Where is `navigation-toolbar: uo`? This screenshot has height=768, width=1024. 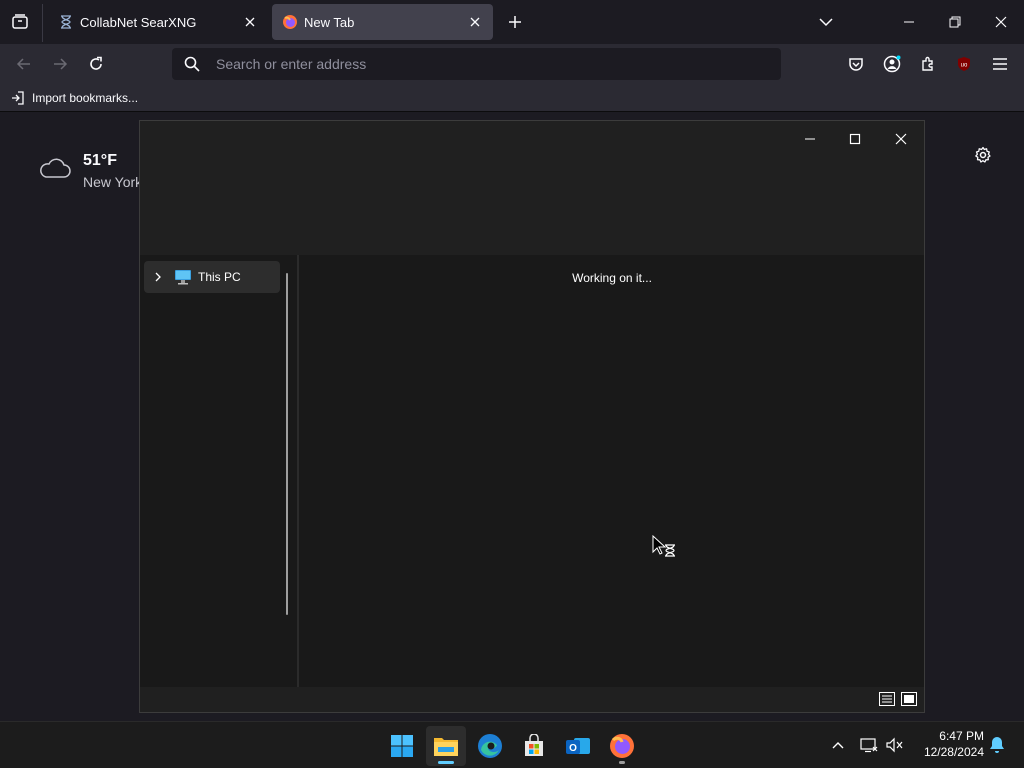
navigation-toolbar: uo is located at coordinates (512, 64).